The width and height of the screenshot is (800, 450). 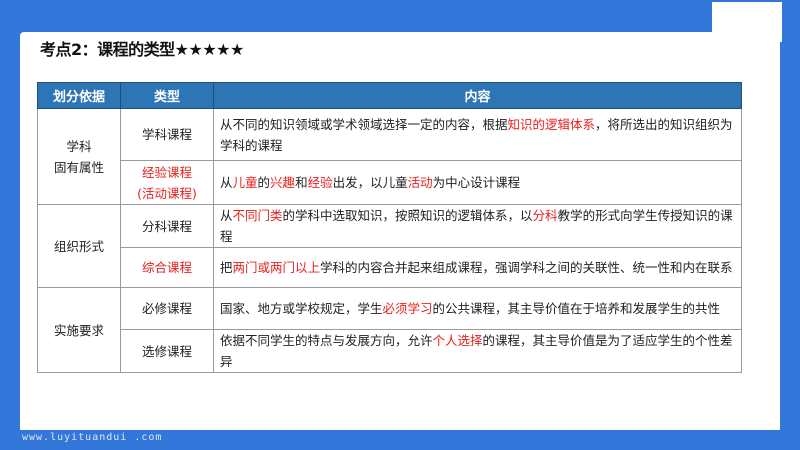 I want to click on basis-label: 学科, so click(x=79, y=146).